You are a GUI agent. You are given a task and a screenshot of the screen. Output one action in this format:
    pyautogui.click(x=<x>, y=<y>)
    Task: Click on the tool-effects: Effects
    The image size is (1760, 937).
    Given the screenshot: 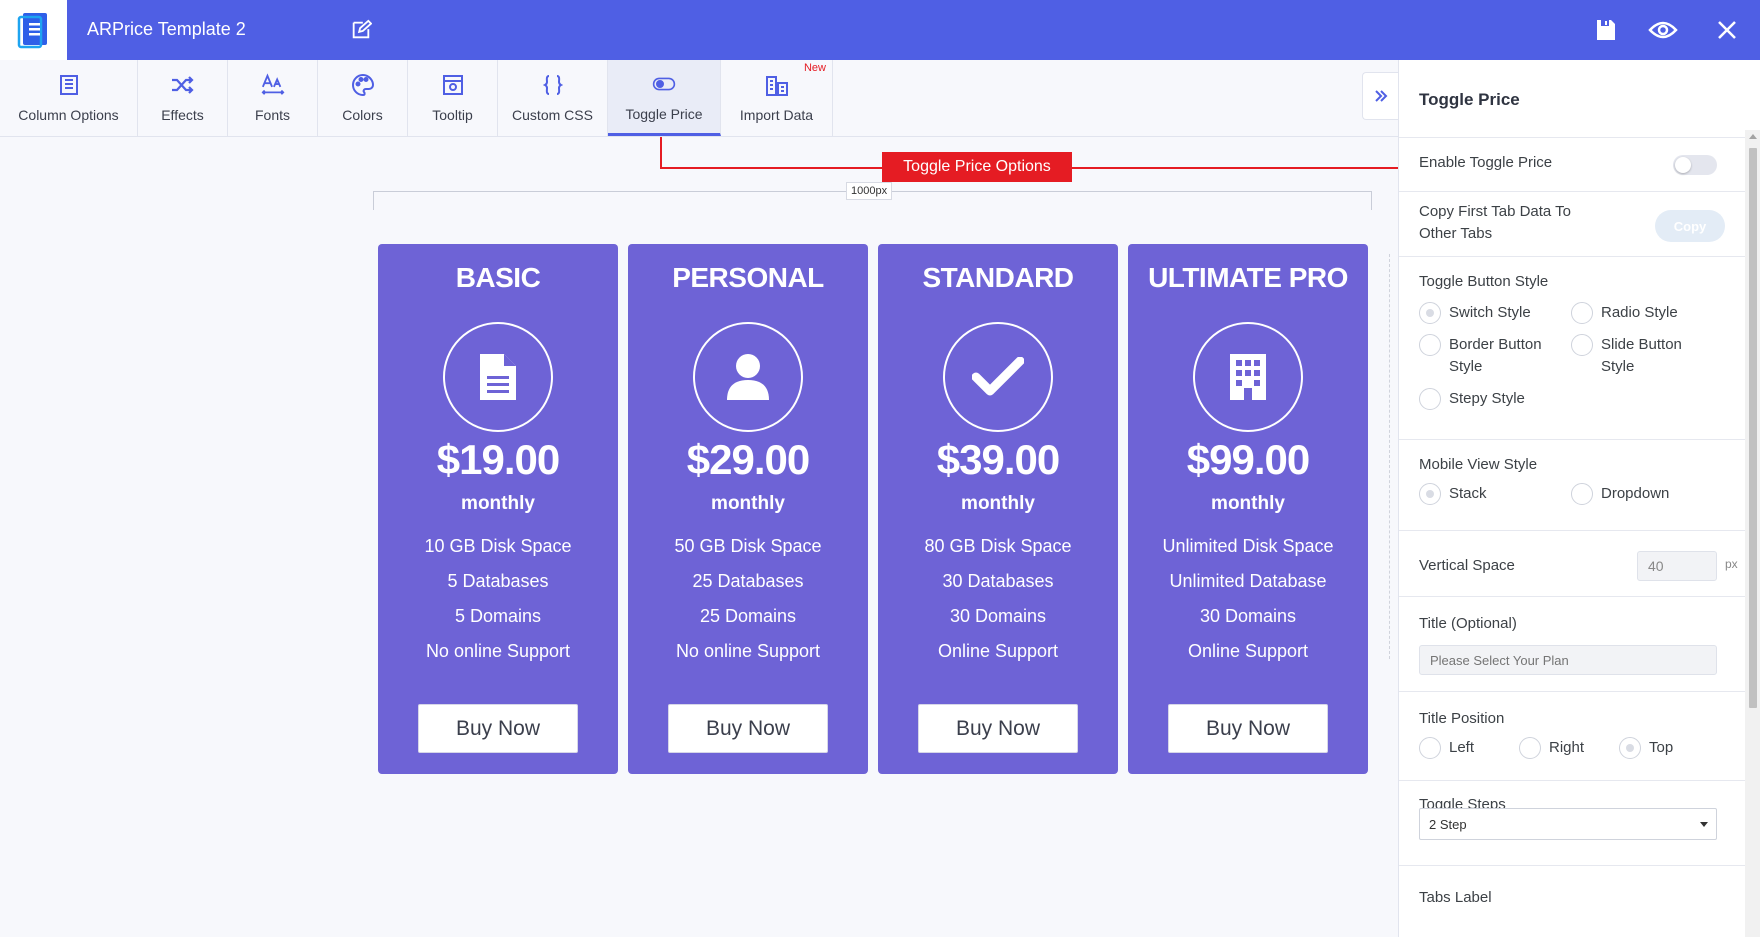 What is the action you would take?
    pyautogui.click(x=183, y=98)
    